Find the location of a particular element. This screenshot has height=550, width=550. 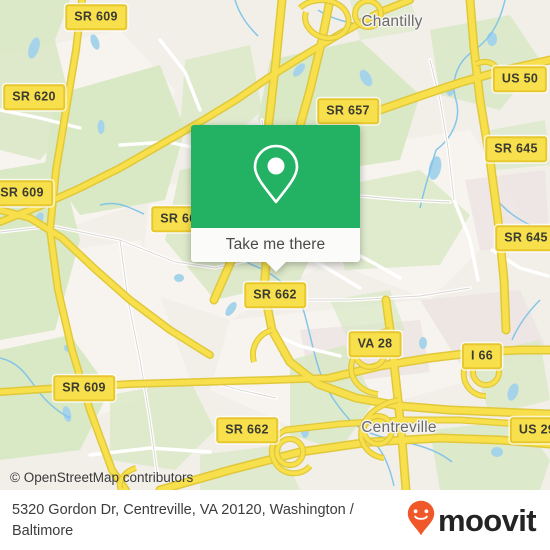

take-me-there-button: Take me there is located at coordinates (275, 245).